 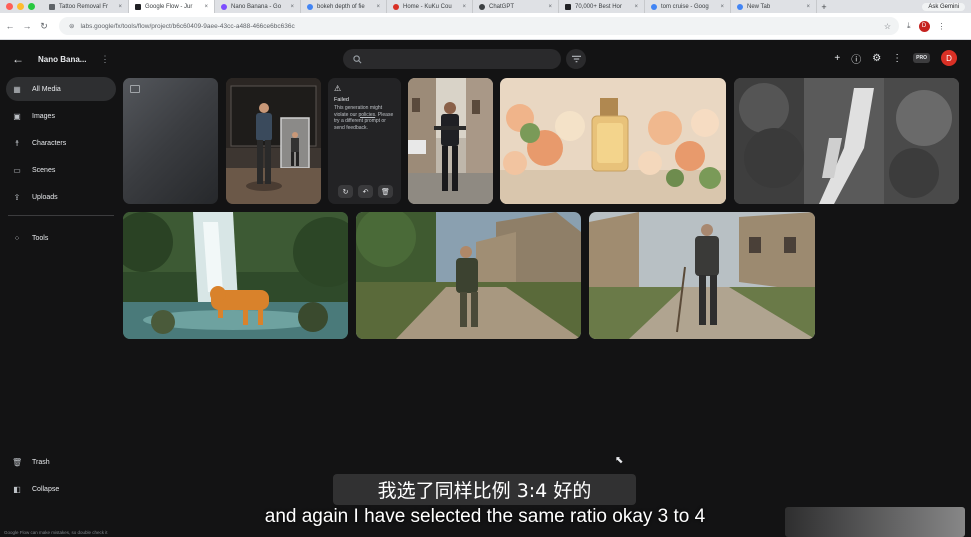 I want to click on maximize-window-button, so click(x=31, y=6).